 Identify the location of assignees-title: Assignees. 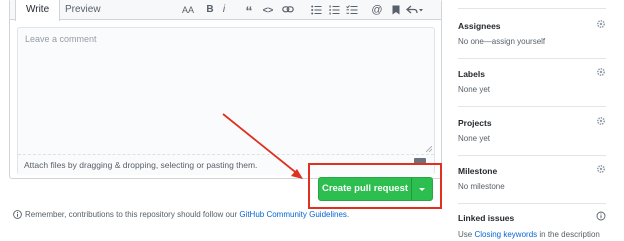
(479, 26).